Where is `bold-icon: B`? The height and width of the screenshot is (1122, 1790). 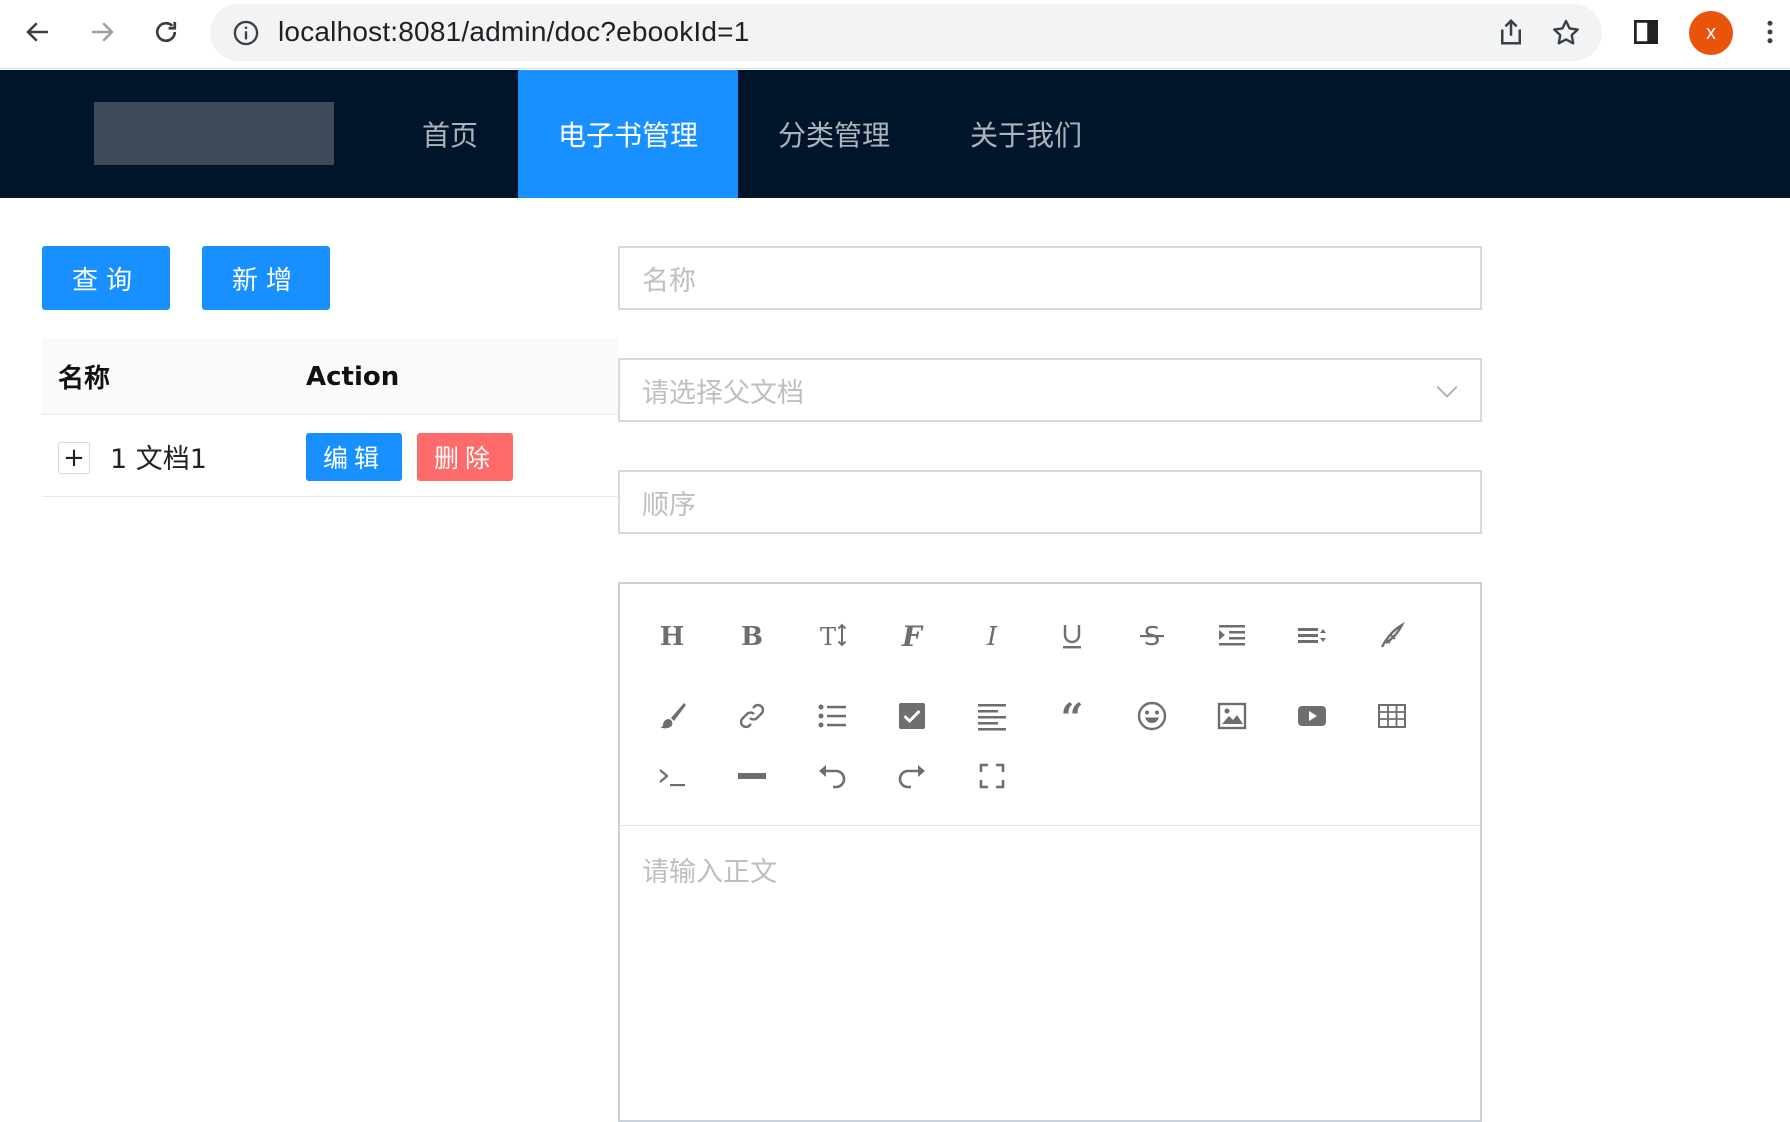
bold-icon: B is located at coordinates (752, 636).